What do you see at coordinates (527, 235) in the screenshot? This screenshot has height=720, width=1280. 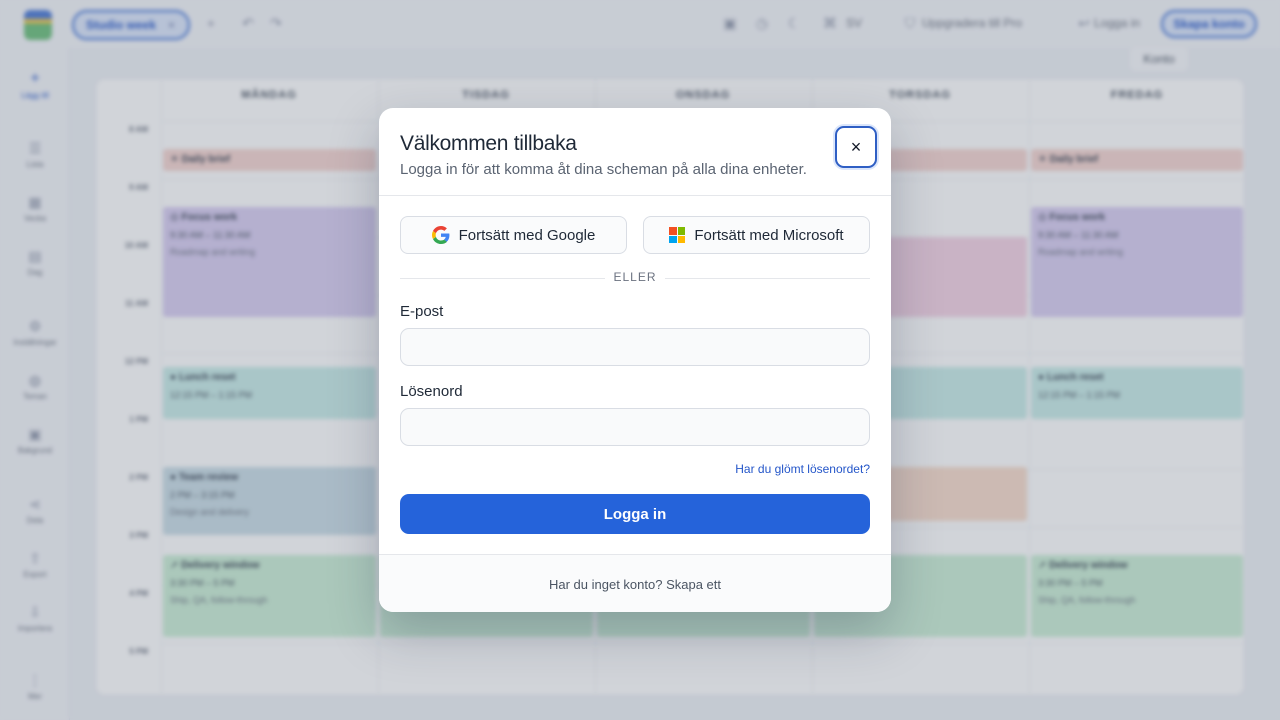 I see `google-signin-label: Fortsätt med Google` at bounding box center [527, 235].